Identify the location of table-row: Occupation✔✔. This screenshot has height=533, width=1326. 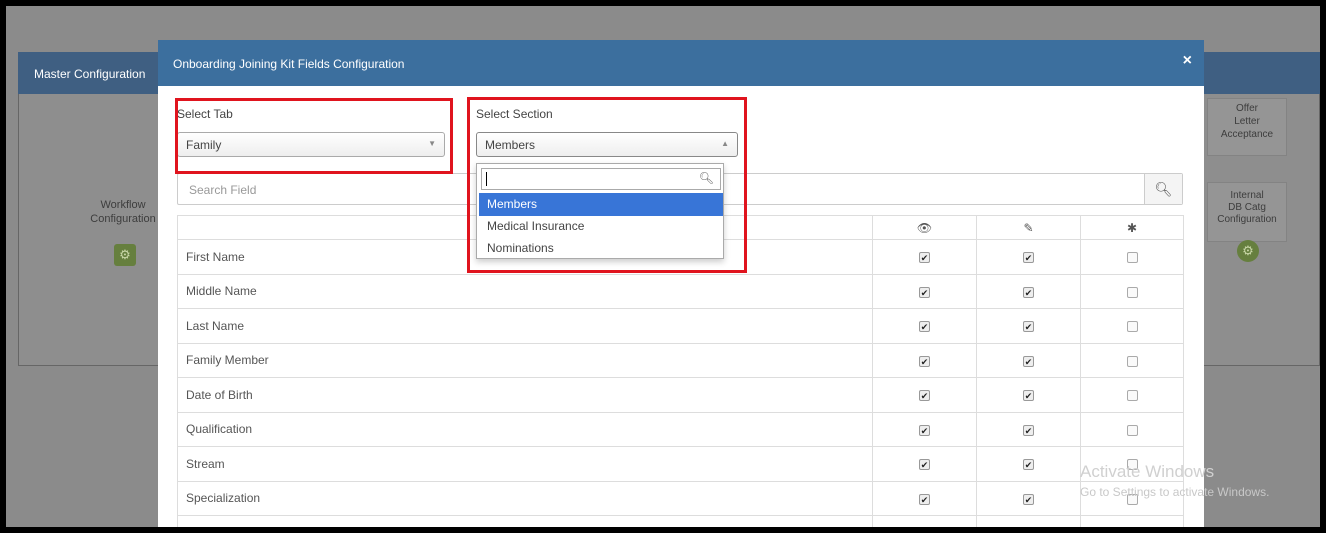
(680, 521).